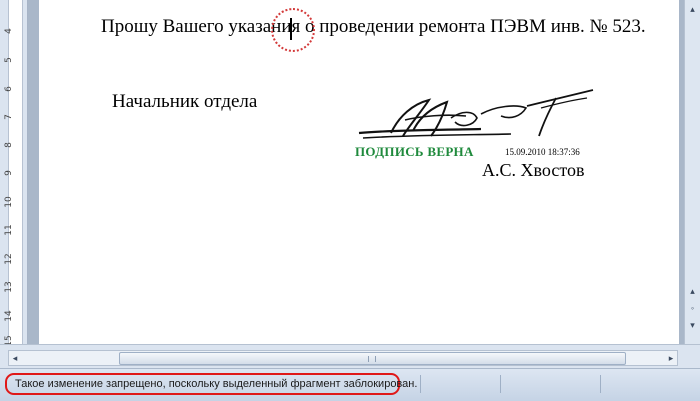 The width and height of the screenshot is (700, 401). I want to click on ruler-number: 7, so click(9, 117).